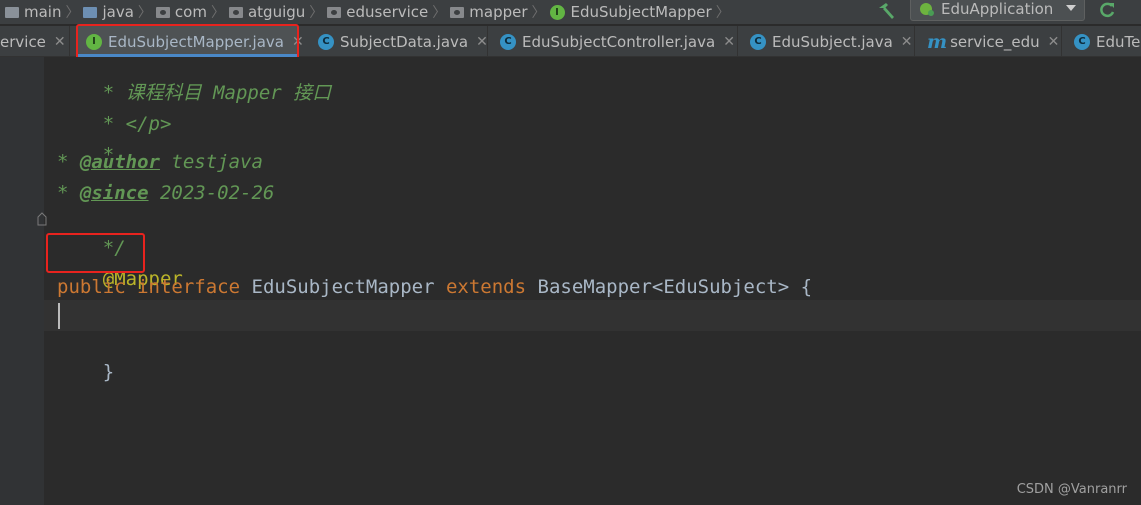 The height and width of the screenshot is (505, 1141). Describe the element at coordinates (806, 287) in the screenshot. I see `open-brace: {` at that location.